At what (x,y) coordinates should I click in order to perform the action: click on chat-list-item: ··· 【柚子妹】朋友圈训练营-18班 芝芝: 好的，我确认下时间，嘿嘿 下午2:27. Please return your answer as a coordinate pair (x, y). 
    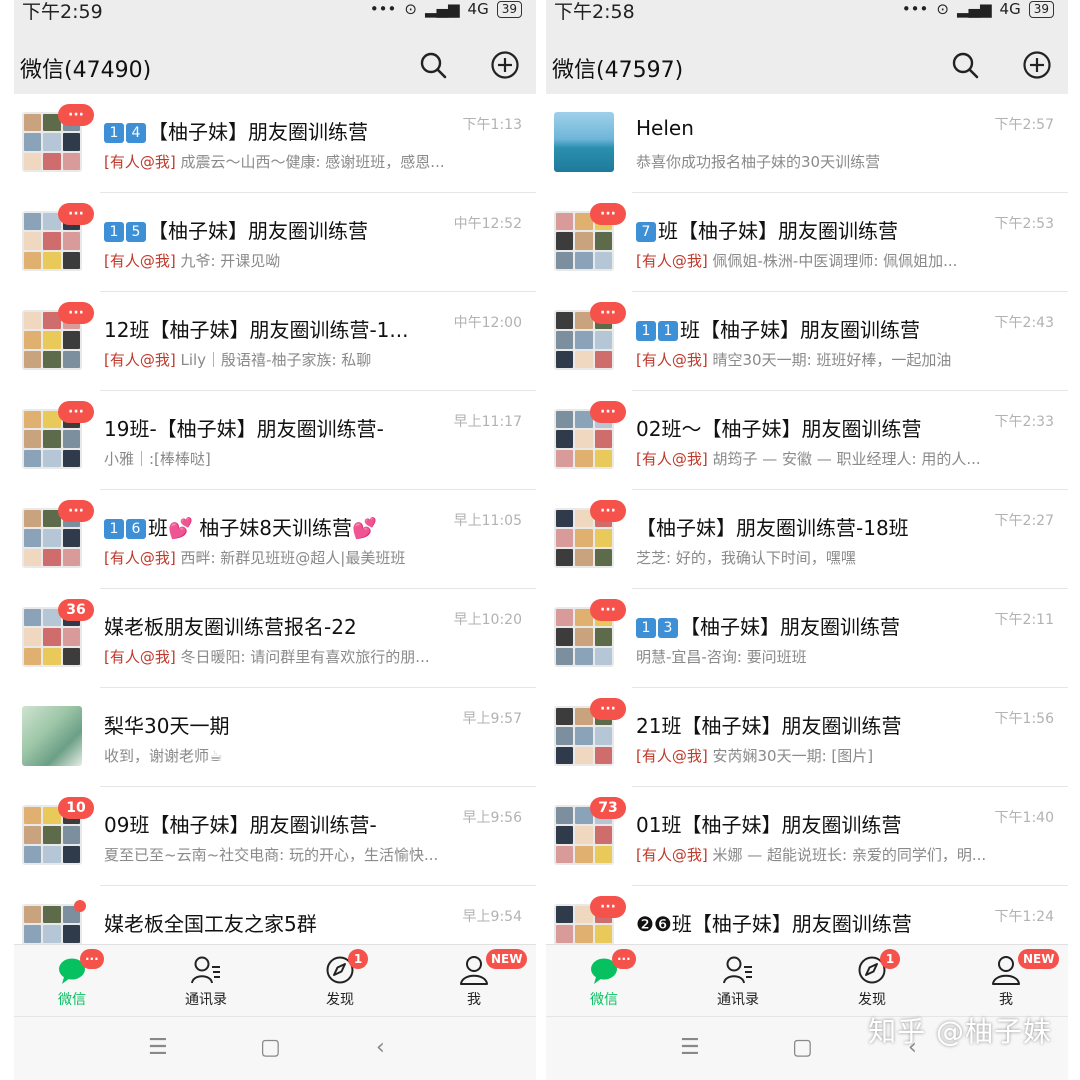
    Looking at the image, I should click on (807, 539).